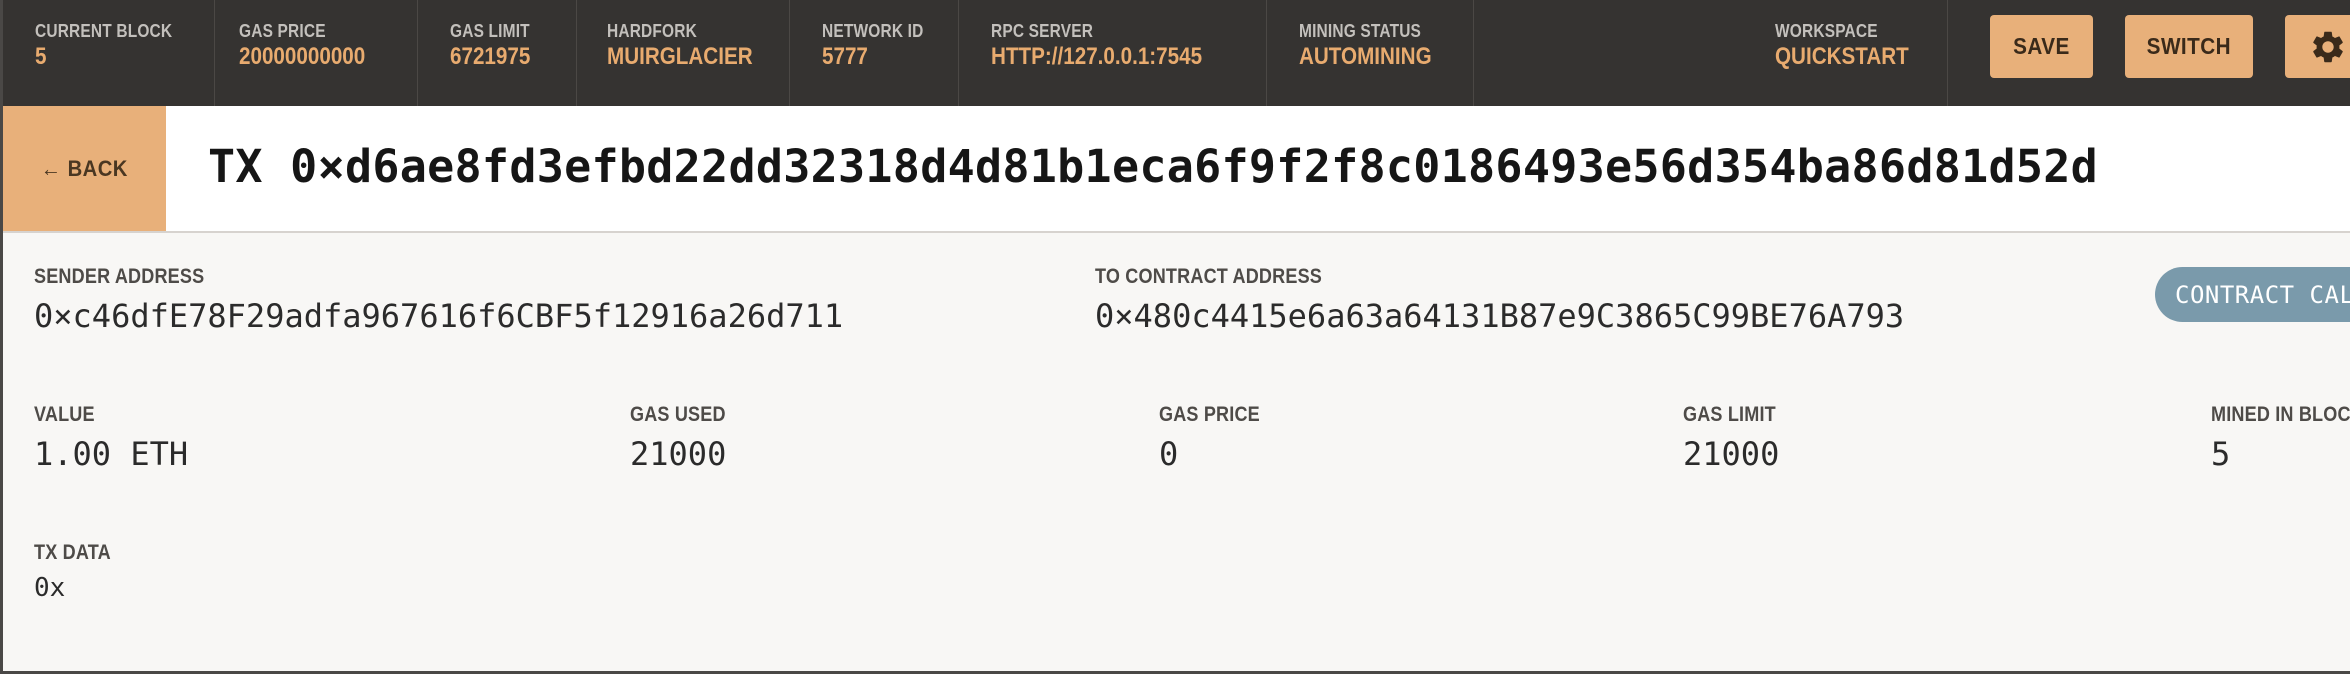 The width and height of the screenshot is (2350, 674). Describe the element at coordinates (119, 276) in the screenshot. I see `sender-address-label: SENDER ADDRESS` at that location.